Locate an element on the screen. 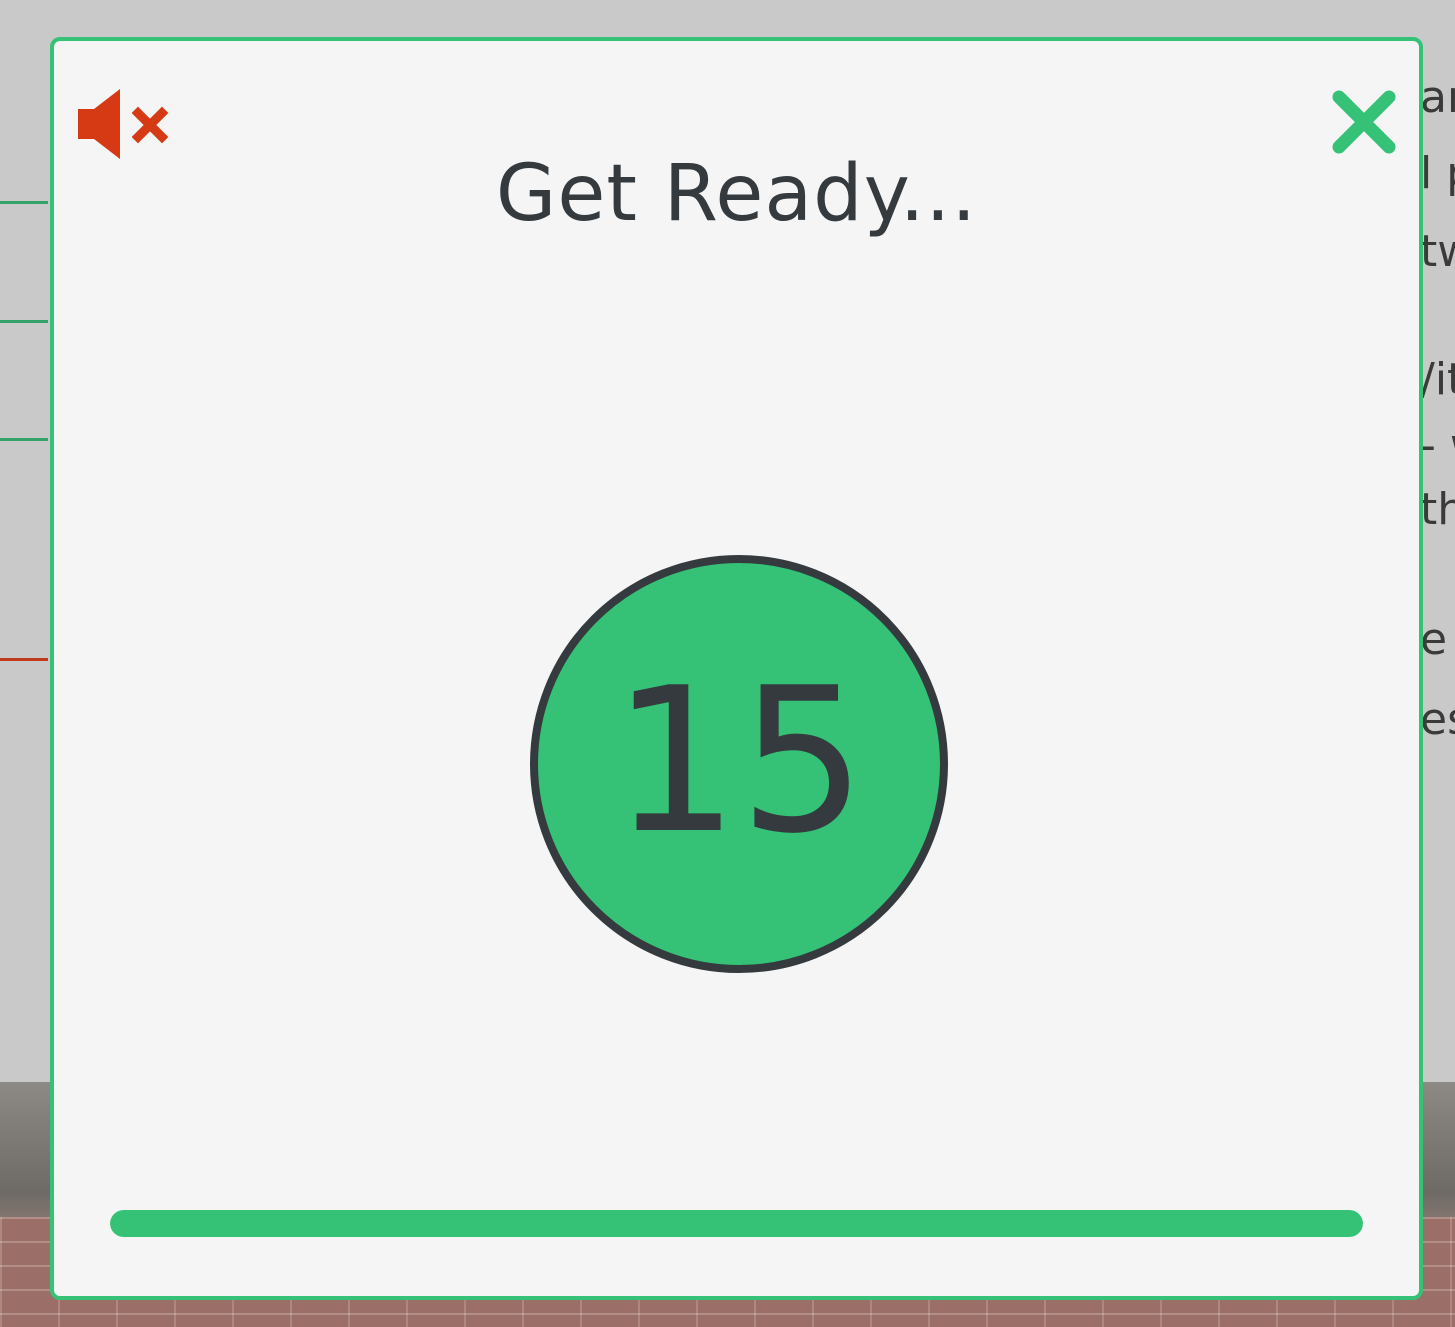 The image size is (1455, 1327). countdown-number: 15 is located at coordinates (739, 761).